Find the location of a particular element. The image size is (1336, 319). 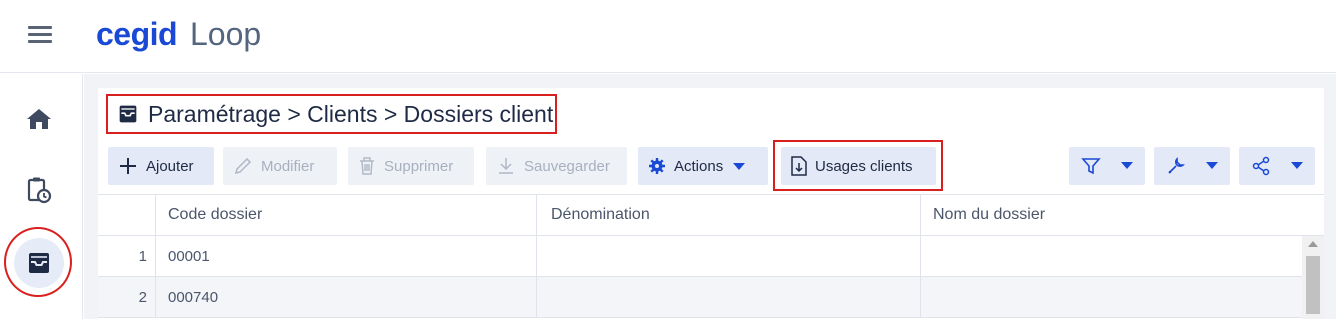

app-logo: cegid Loop is located at coordinates (178, 34).